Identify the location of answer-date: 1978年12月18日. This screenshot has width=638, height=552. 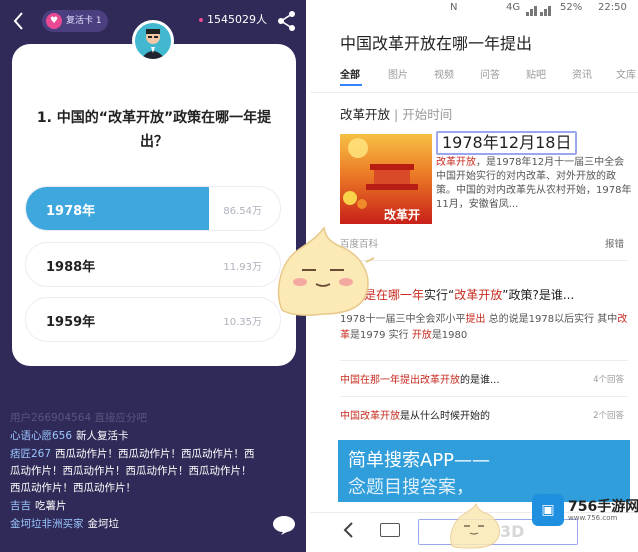
(507, 143).